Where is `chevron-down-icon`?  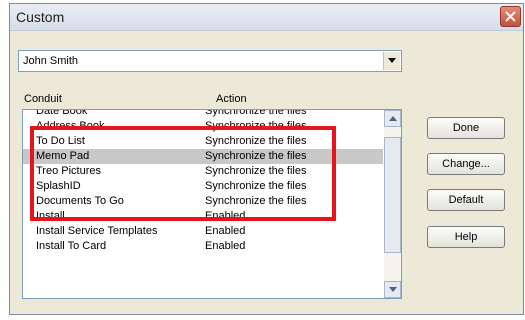 chevron-down-icon is located at coordinates (392, 60).